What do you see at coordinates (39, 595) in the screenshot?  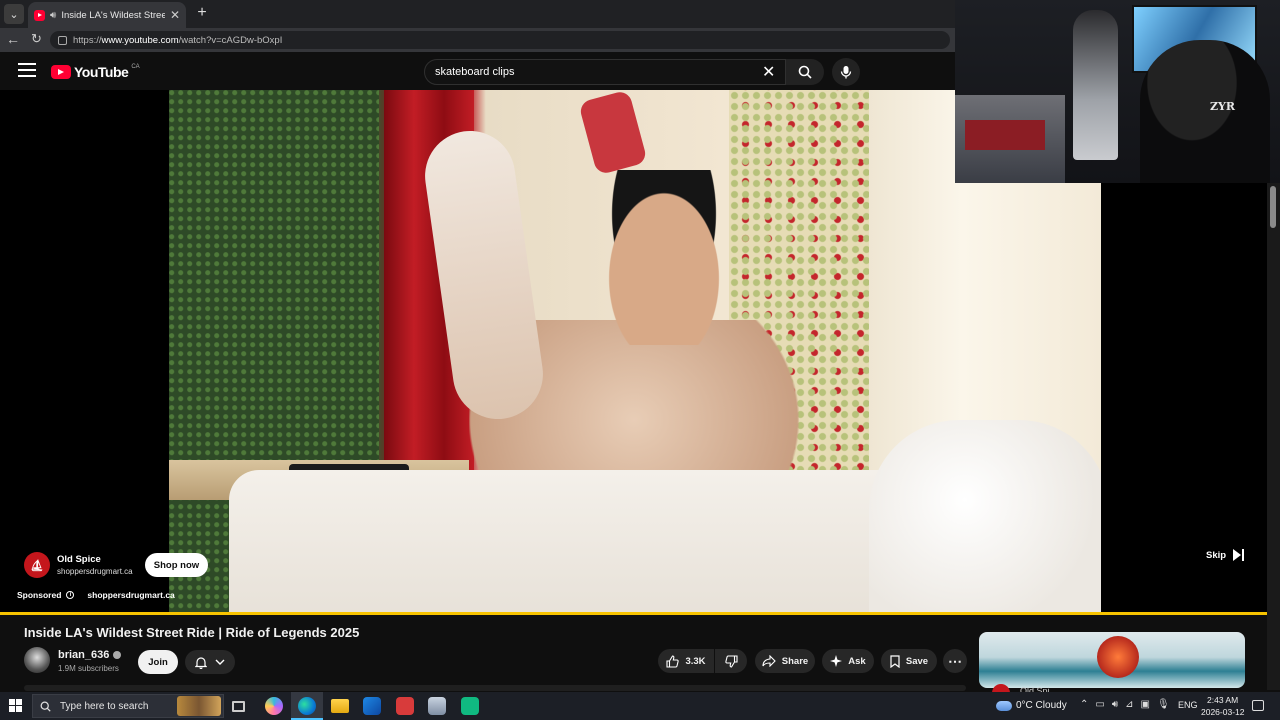 I see `sponsored-label: Sponsored` at bounding box center [39, 595].